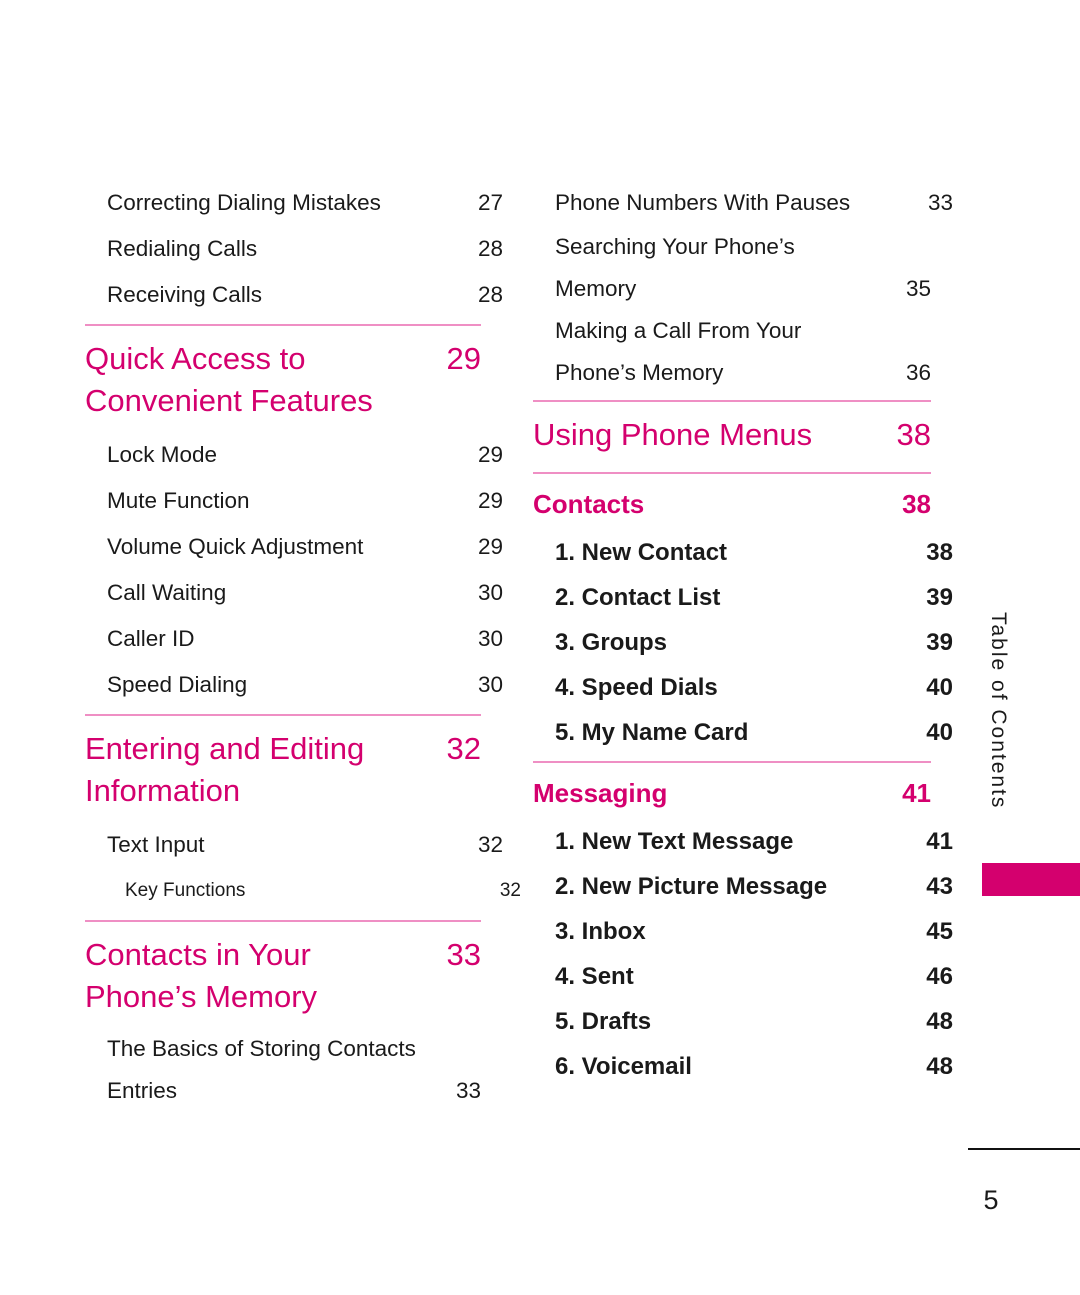 This screenshot has height=1295, width=1080. Describe the element at coordinates (743, 976) in the screenshot. I see `toc-entry: 4. Sent 46` at that location.